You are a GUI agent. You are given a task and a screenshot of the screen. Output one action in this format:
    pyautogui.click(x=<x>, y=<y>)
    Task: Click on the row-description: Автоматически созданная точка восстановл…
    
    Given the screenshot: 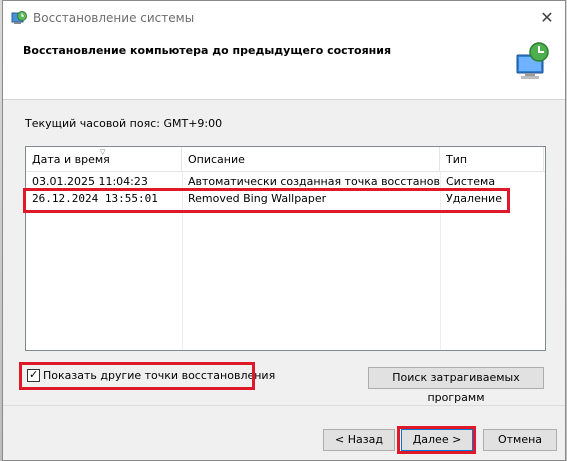 What is the action you would take?
    pyautogui.click(x=314, y=181)
    